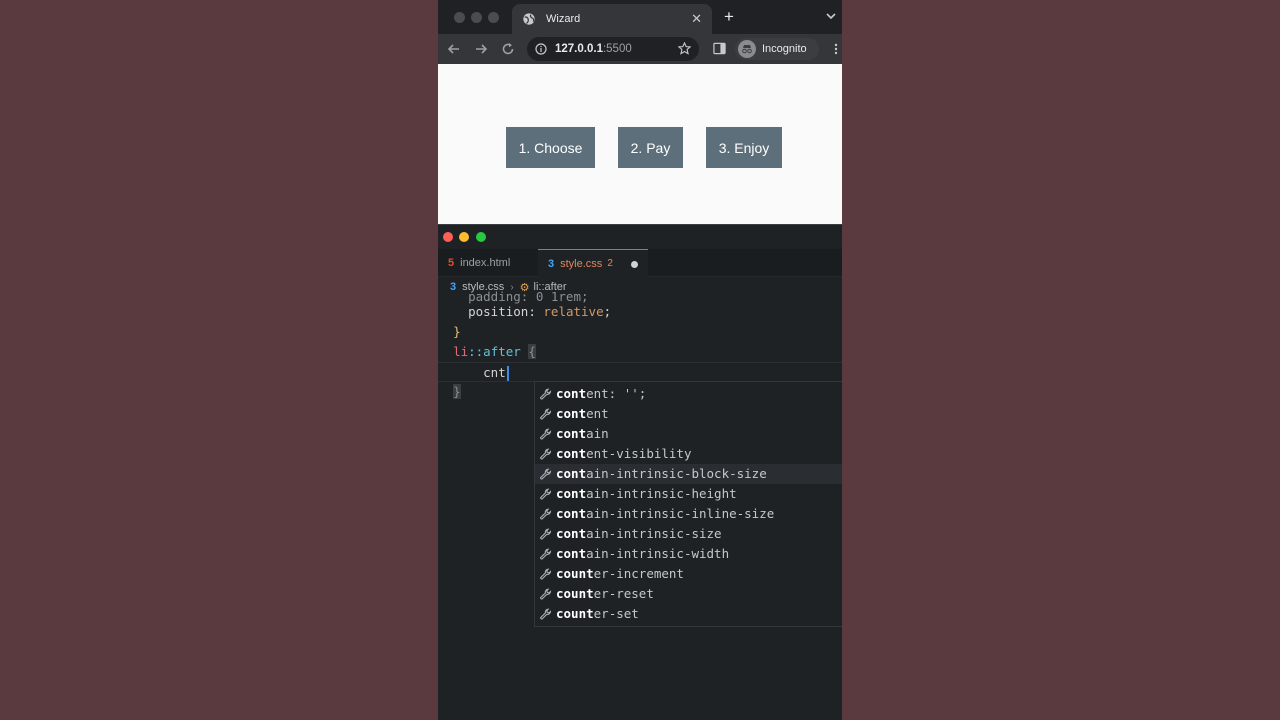 Image resolution: width=1280 pixels, height=720 pixels. I want to click on suggestion-item: cont ain, so click(688, 434).